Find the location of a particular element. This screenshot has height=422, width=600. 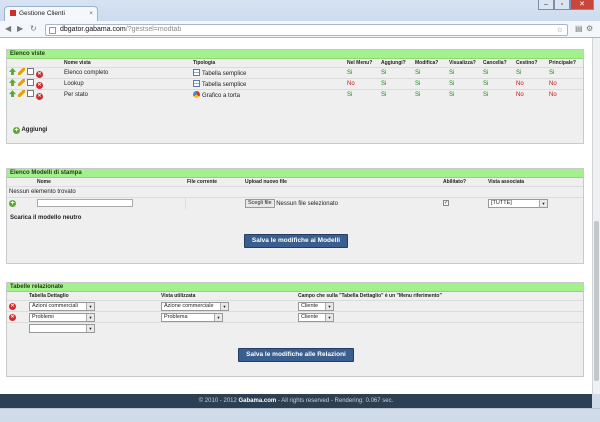

tabella-value: Azioni commerciali is located at coordinates (55, 305).